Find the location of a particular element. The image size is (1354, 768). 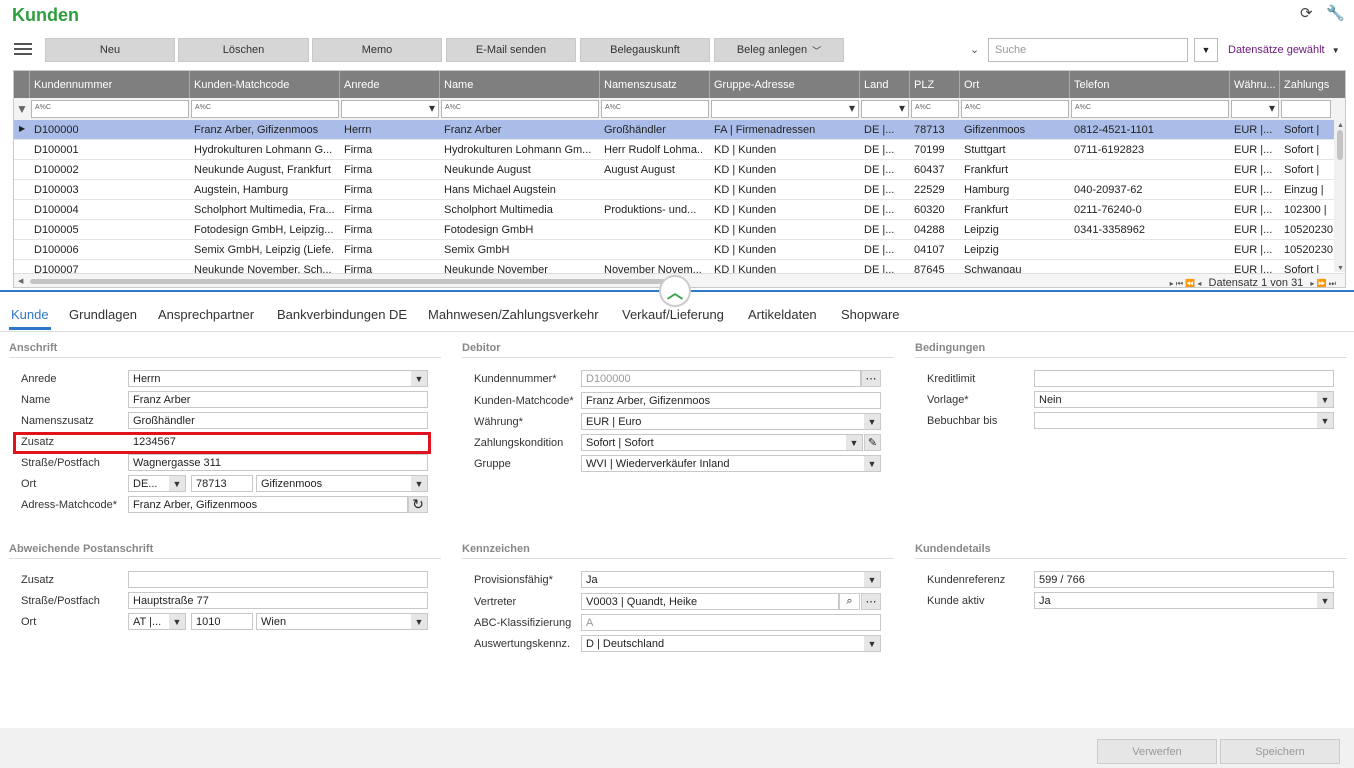

filter-name: A%C is located at coordinates (520, 109).